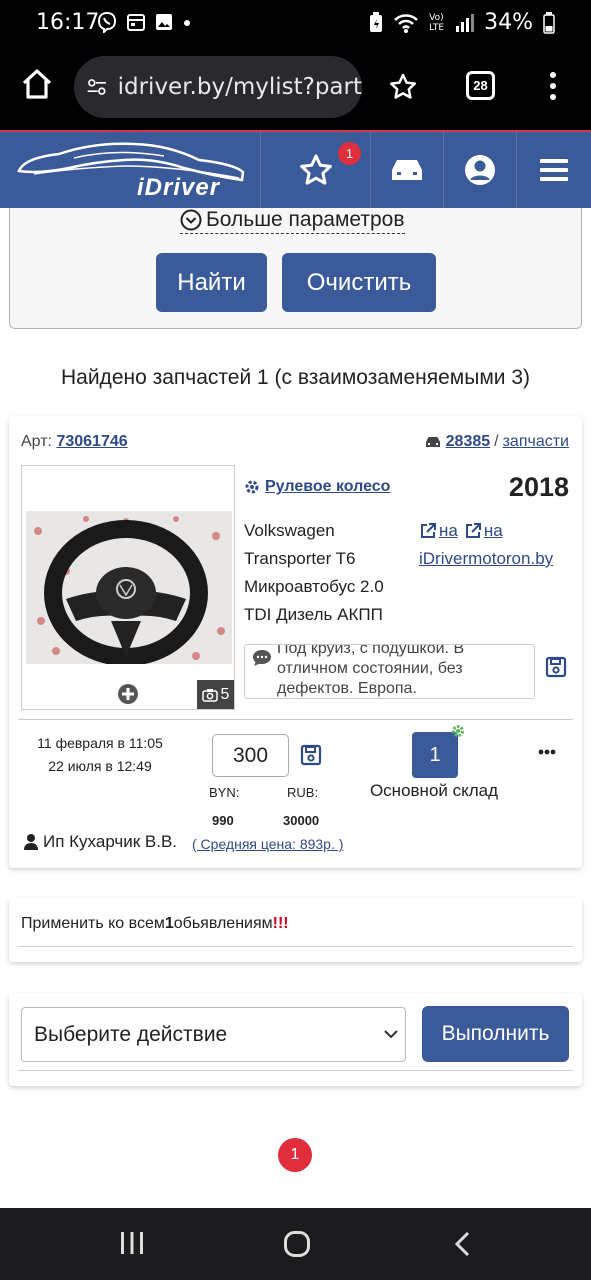 The height and width of the screenshot is (1280, 591). What do you see at coordinates (295, 946) in the screenshot?
I see `apply-divider` at bounding box center [295, 946].